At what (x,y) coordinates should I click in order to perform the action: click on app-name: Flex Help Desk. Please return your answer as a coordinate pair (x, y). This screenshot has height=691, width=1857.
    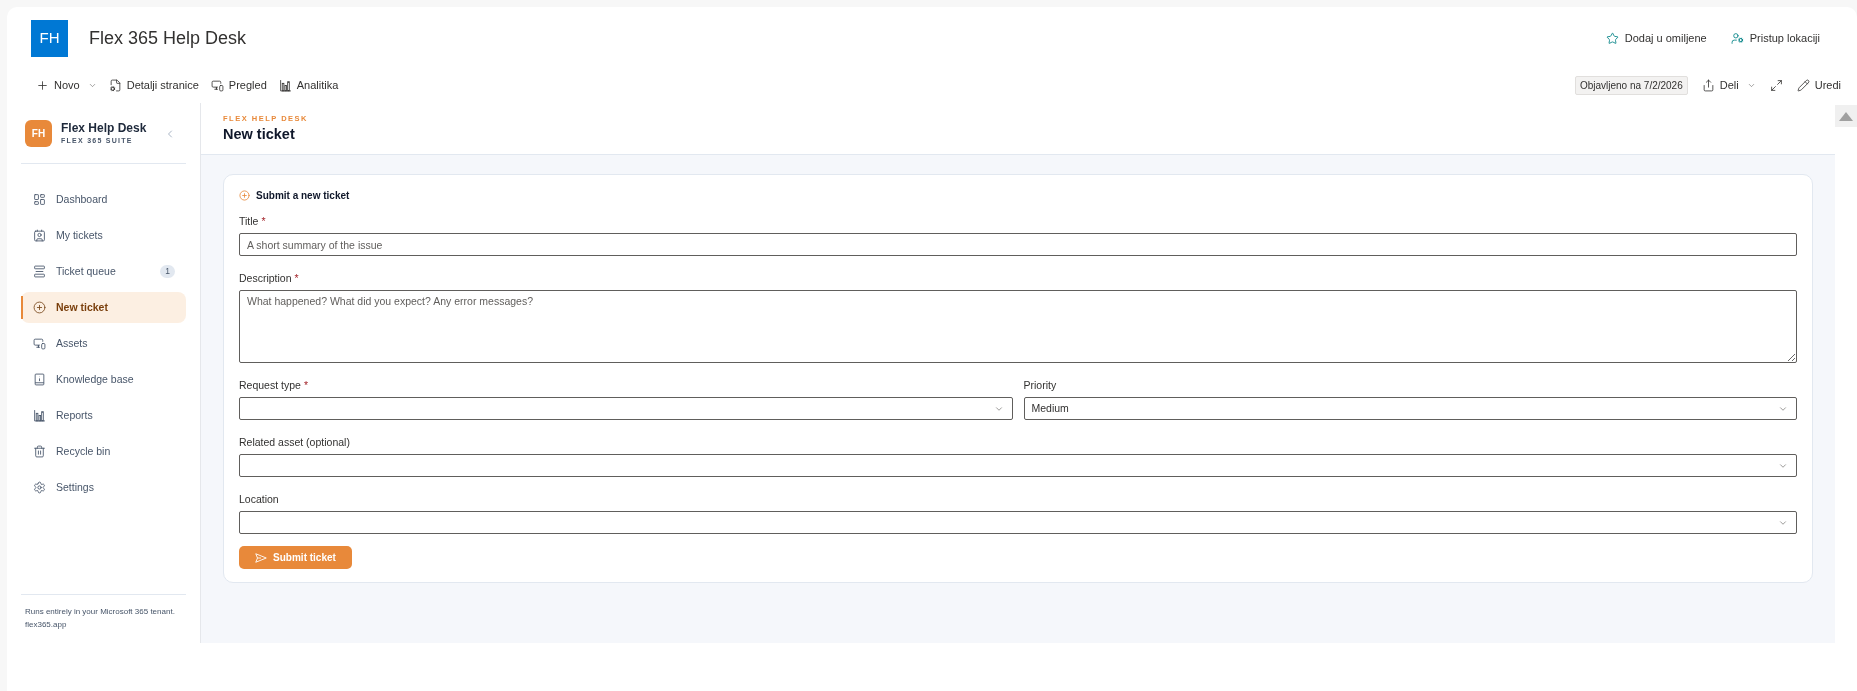
    Looking at the image, I should click on (104, 128).